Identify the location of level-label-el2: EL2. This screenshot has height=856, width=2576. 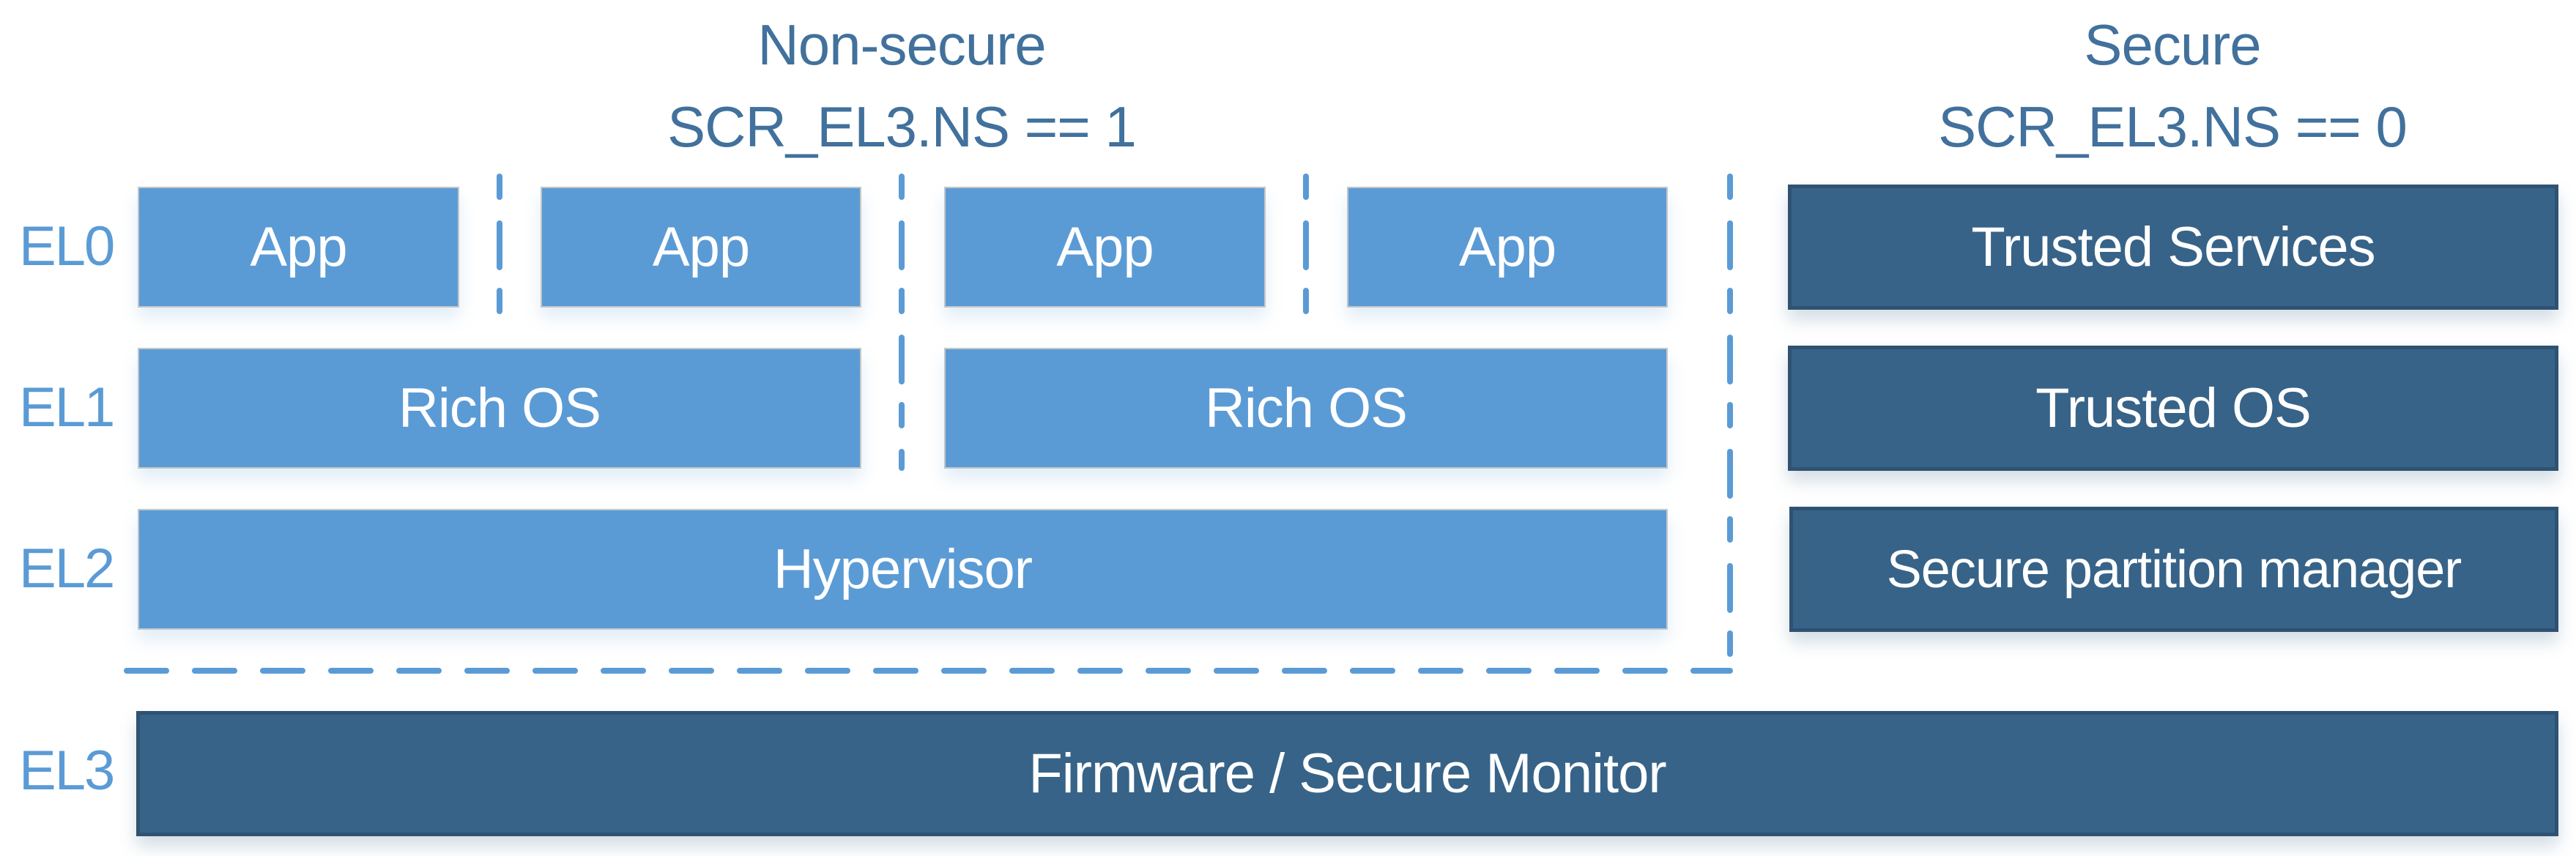
(67, 569).